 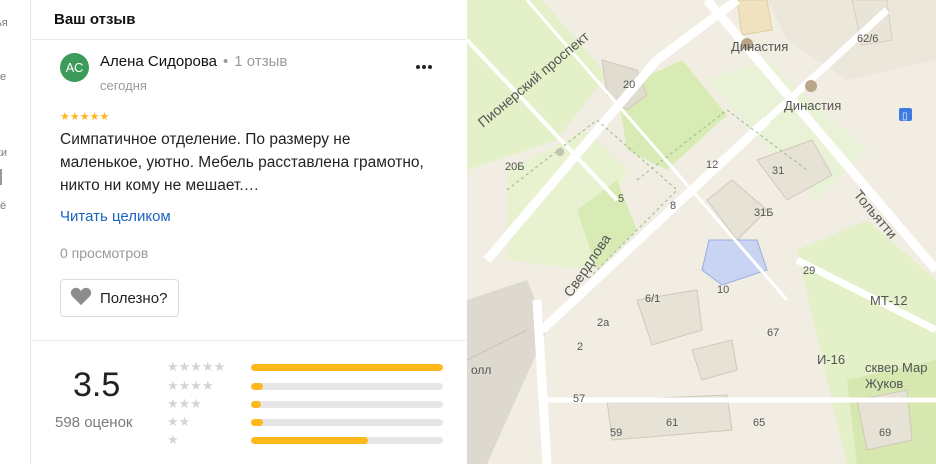 What do you see at coordinates (884, 383) in the screenshot?
I see `map-label-skver: Жуков` at bounding box center [884, 383].